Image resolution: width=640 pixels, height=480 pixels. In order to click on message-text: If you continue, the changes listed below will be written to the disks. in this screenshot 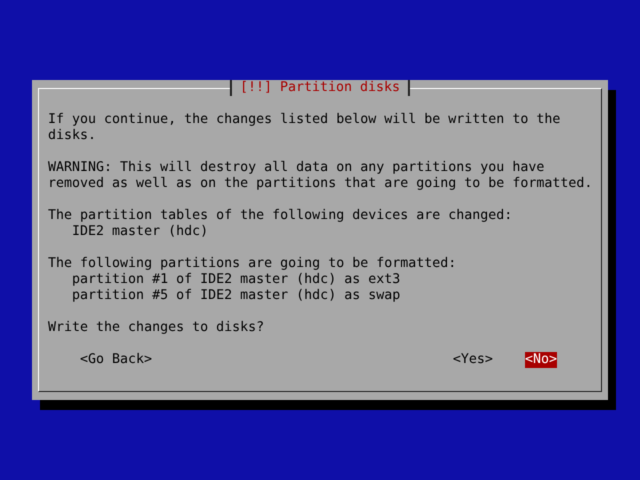, I will do `click(305, 128)`.